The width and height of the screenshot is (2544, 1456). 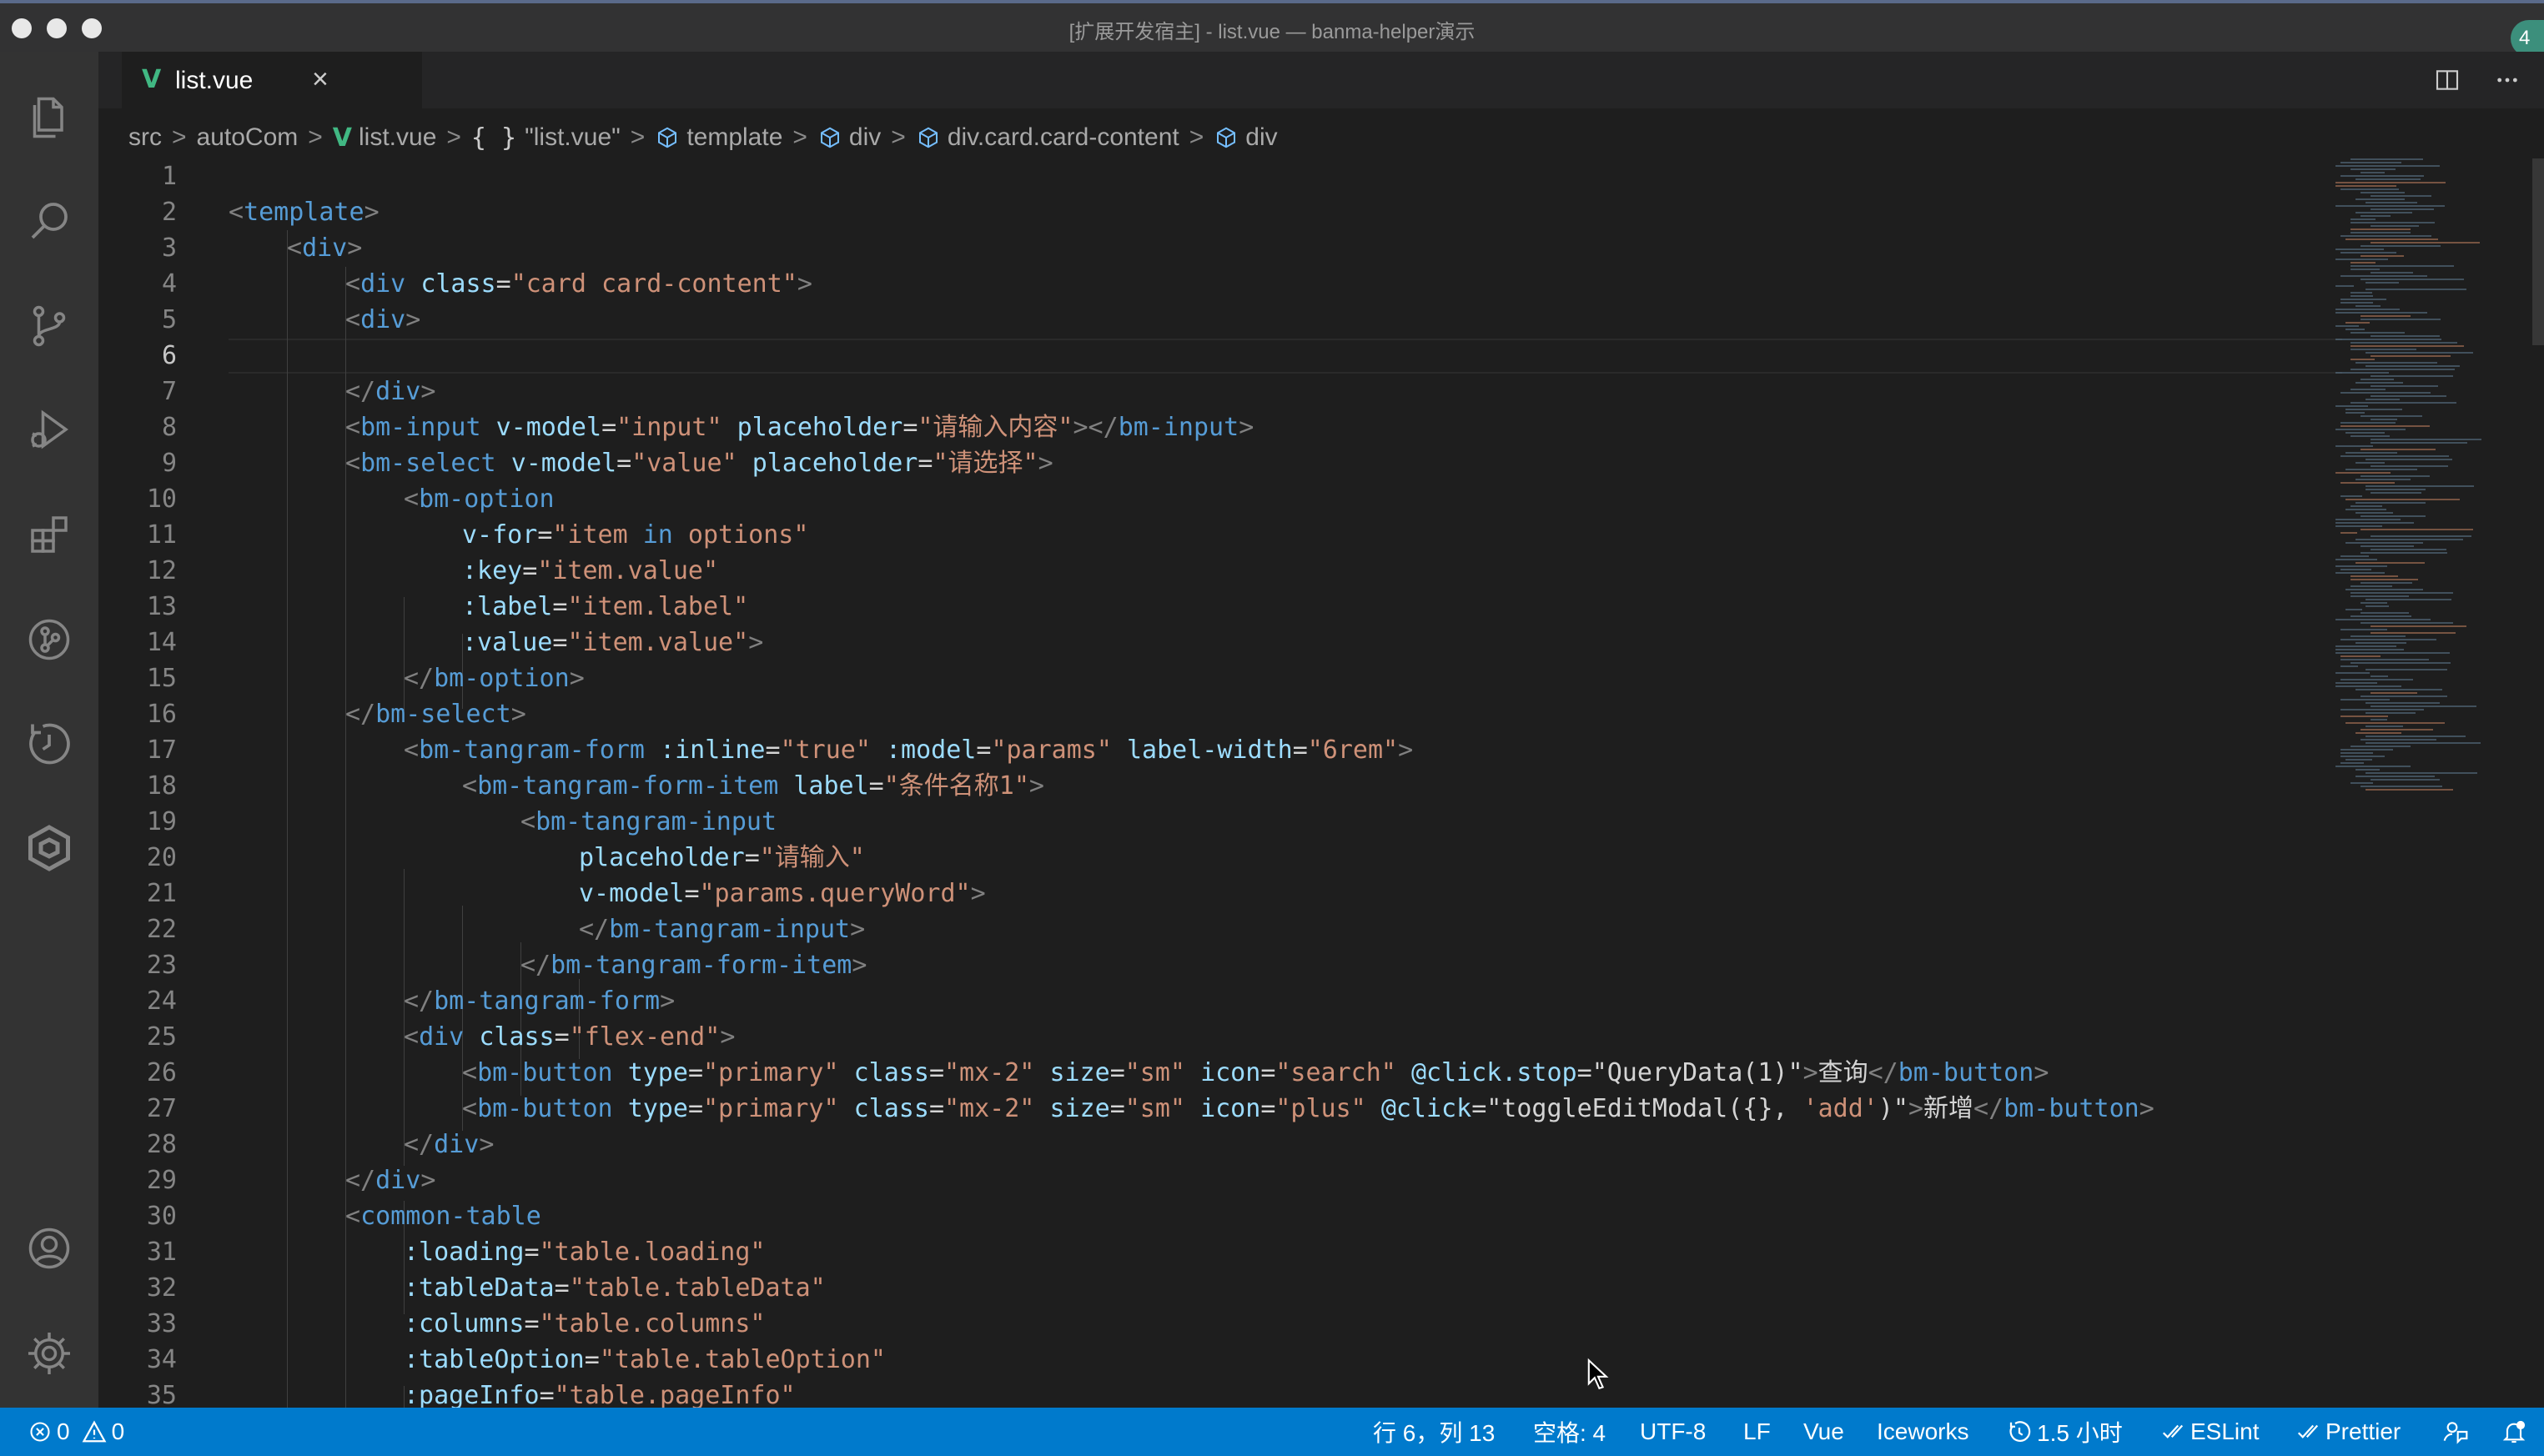 I want to click on eol-setting: LF, so click(x=1757, y=1432).